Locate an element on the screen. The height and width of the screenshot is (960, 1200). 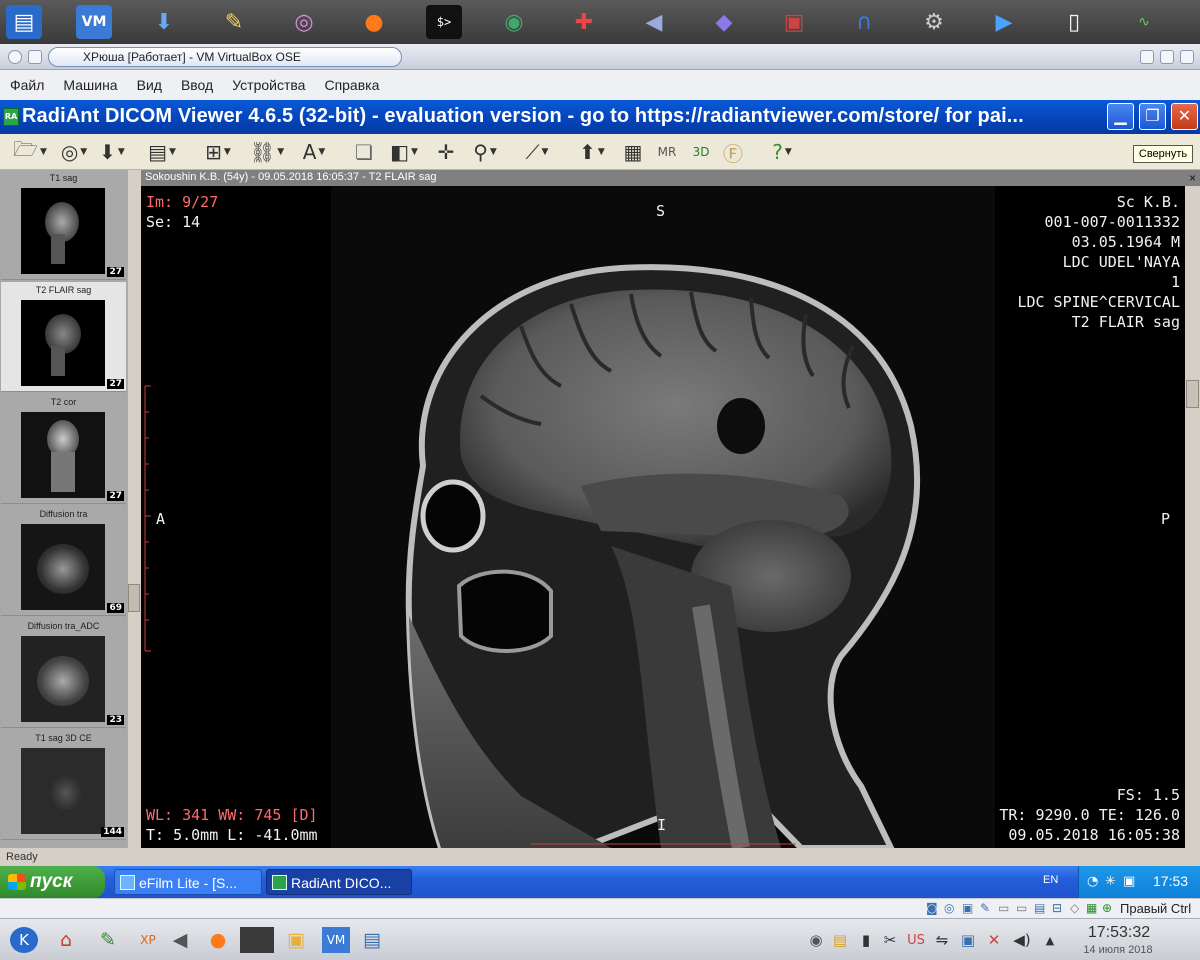
layout-button: ⊞ ▼ is located at coordinates (218, 152).